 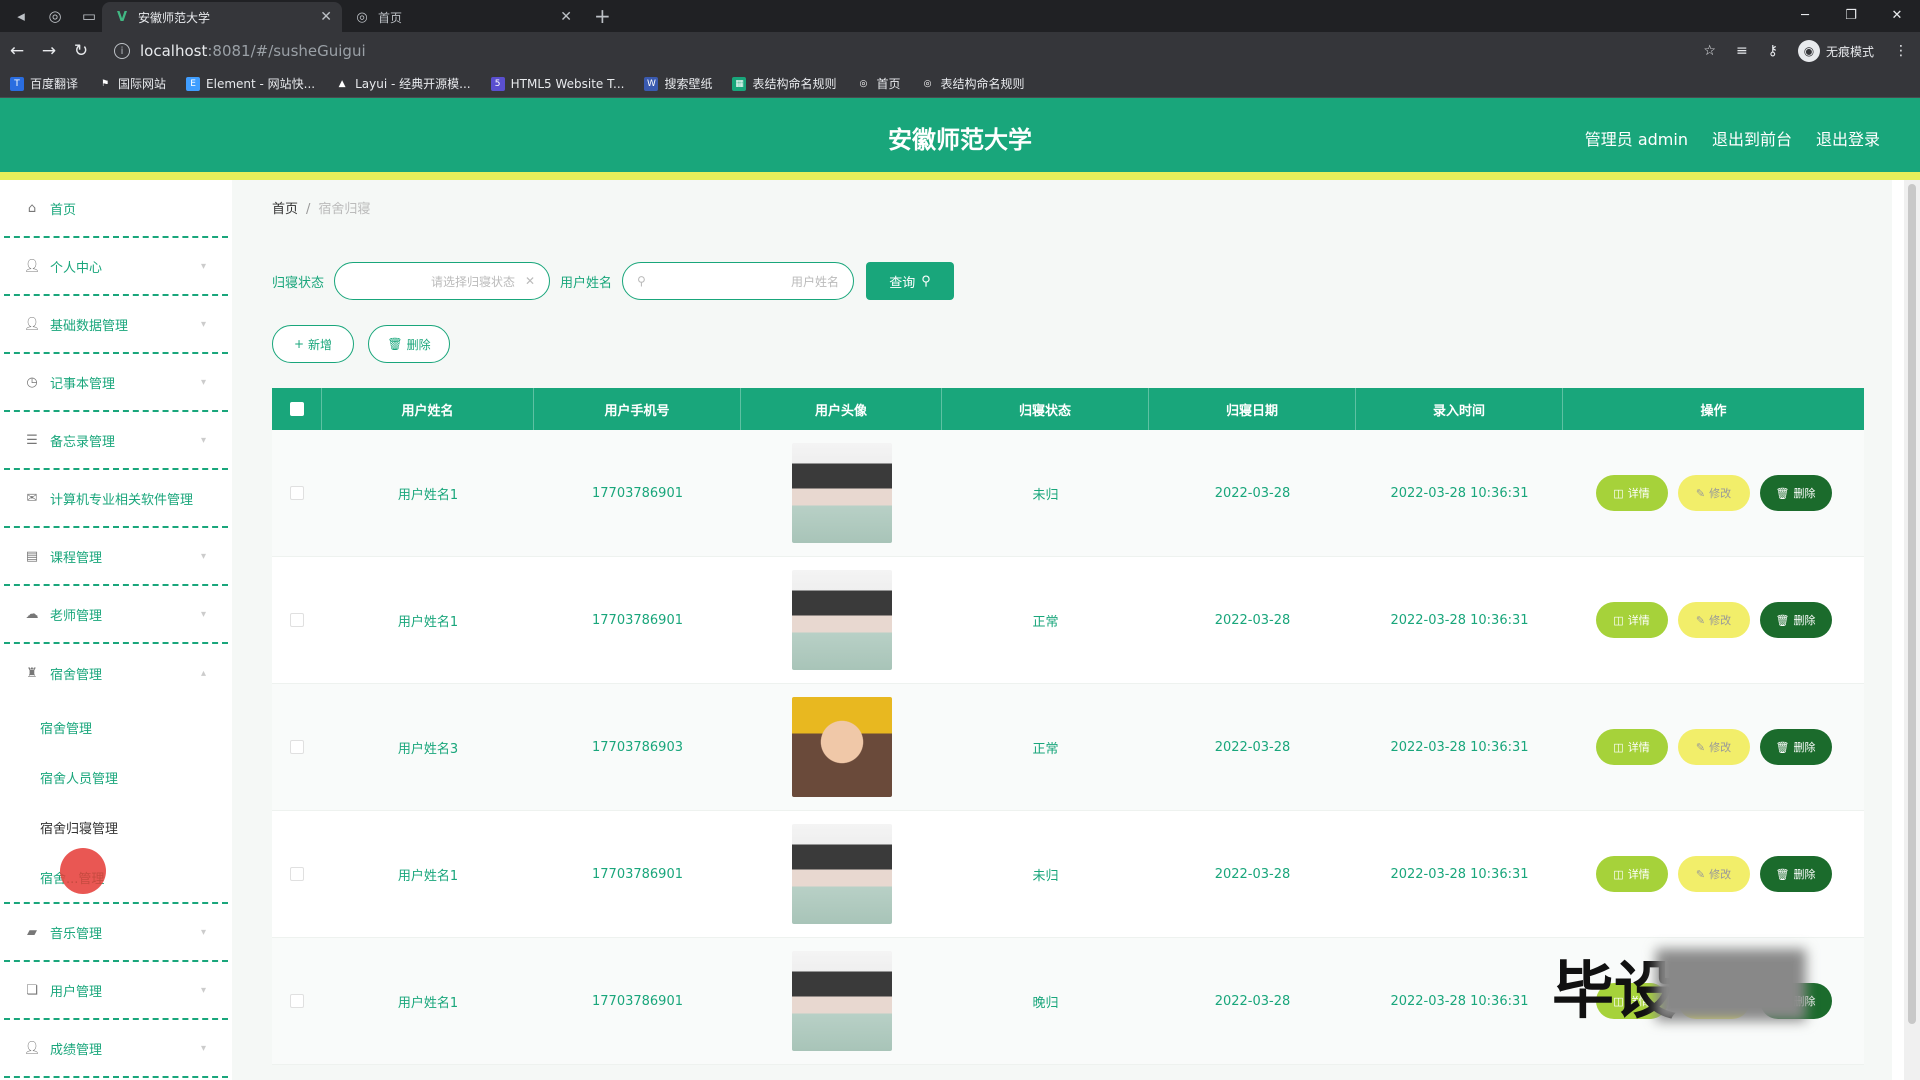 What do you see at coordinates (132, 83) in the screenshot?
I see `bookmark: ⚑ 国际网站` at bounding box center [132, 83].